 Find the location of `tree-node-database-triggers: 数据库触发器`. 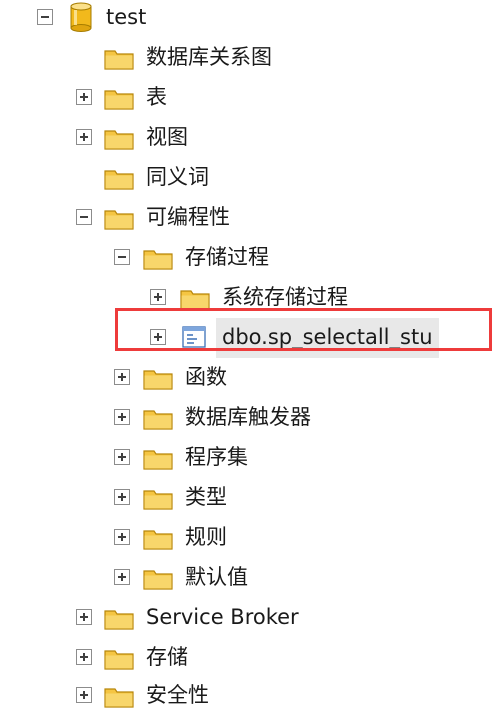

tree-node-database-triggers: 数据库触发器 is located at coordinates (249, 418).